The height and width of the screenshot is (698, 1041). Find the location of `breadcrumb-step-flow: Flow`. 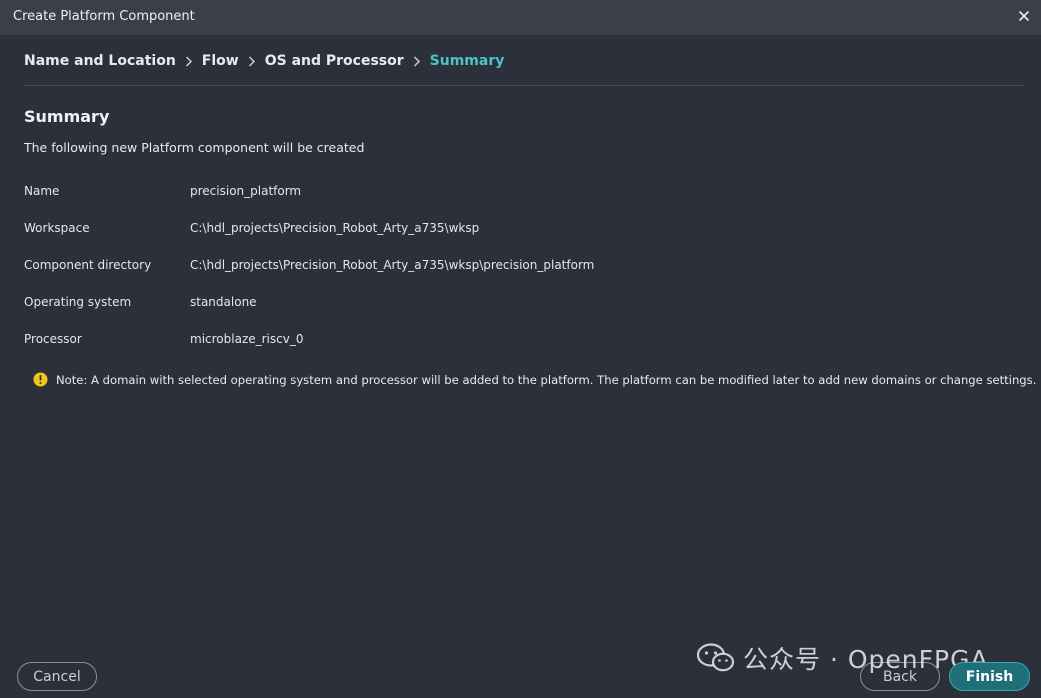

breadcrumb-step-flow: Flow is located at coordinates (220, 61).